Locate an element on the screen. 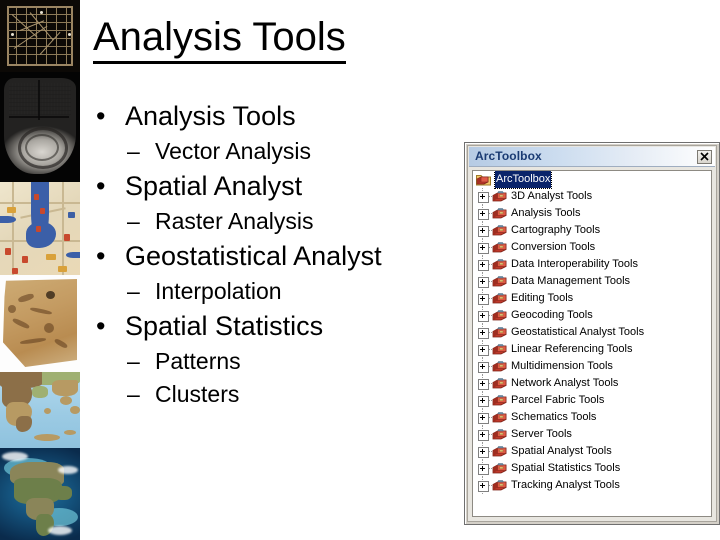 The image size is (720, 540). north-america-satellite-map-image is located at coordinates (40, 494).